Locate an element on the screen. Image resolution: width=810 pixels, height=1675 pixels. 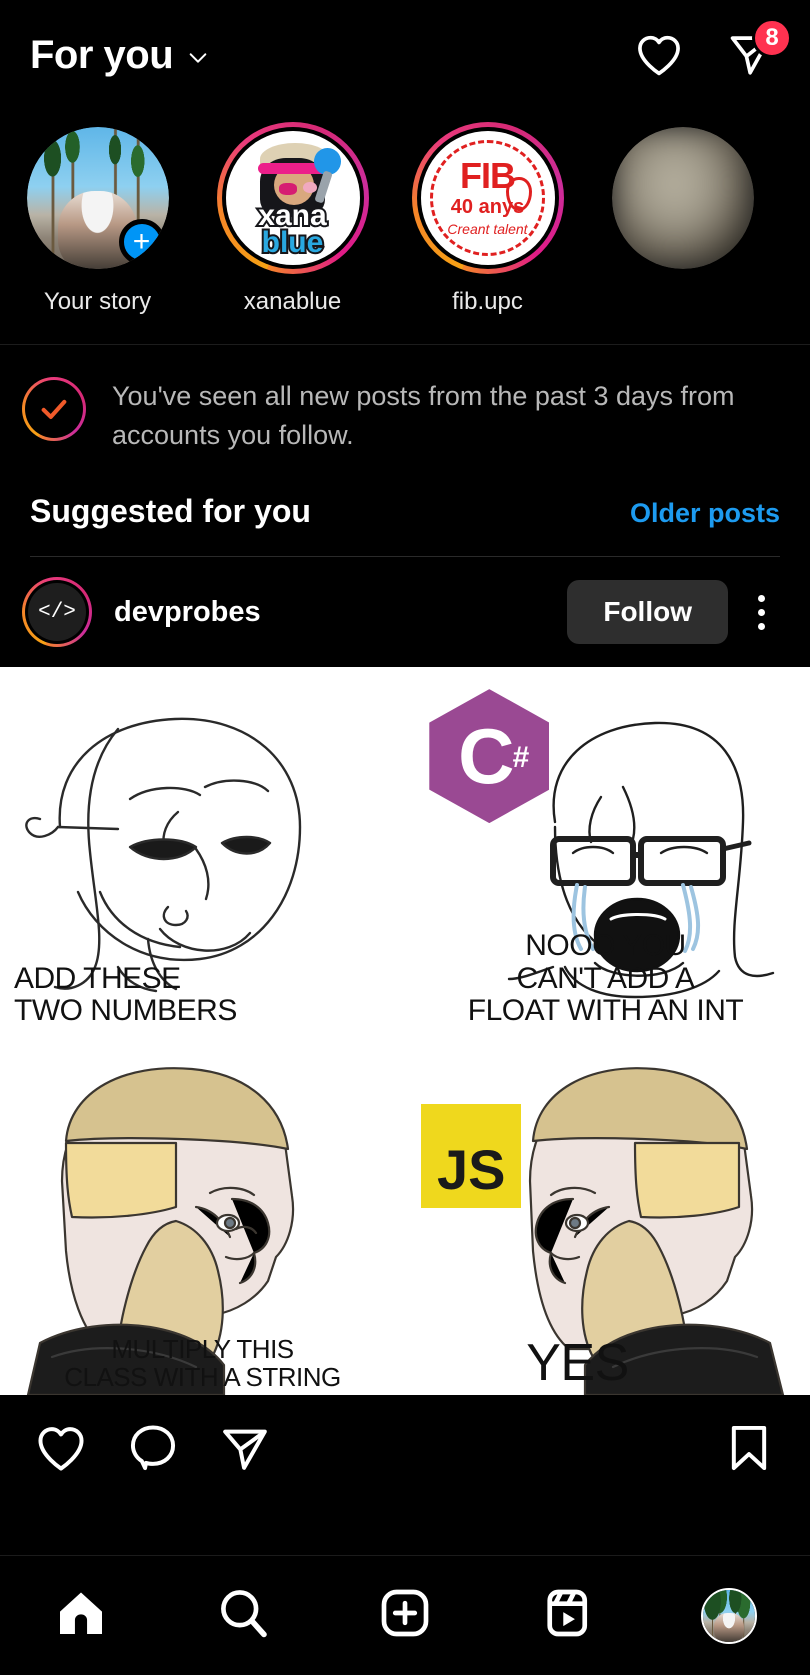
page-title: For you is located at coordinates (102, 54).